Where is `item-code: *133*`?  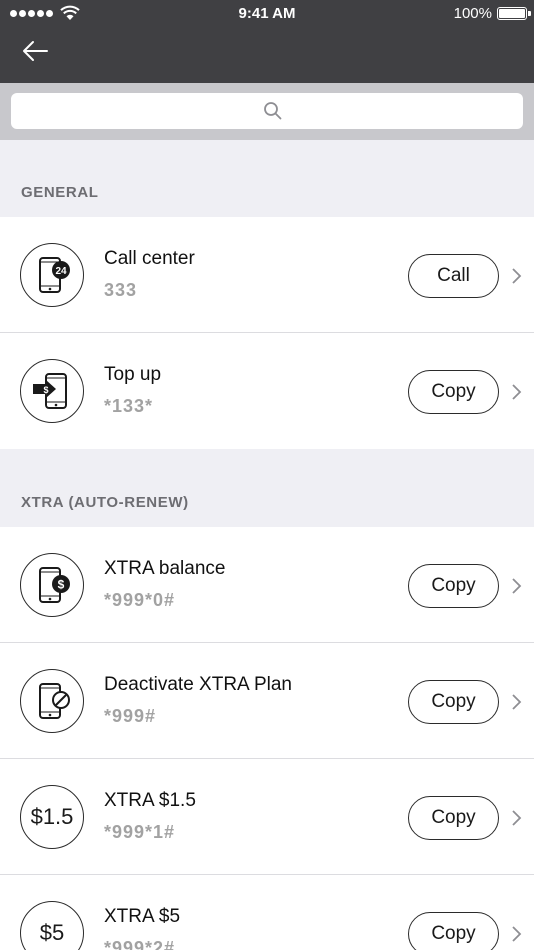 item-code: *133* is located at coordinates (129, 406).